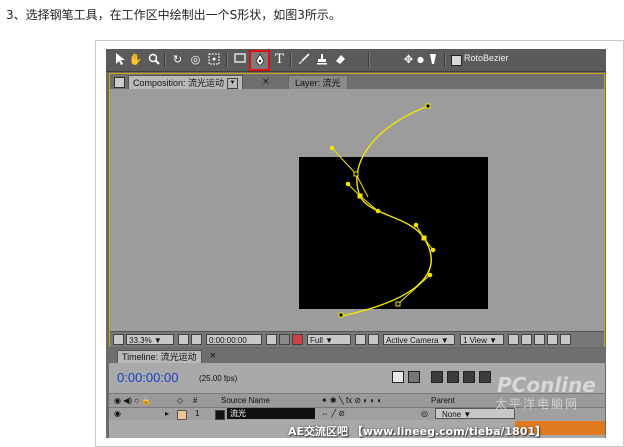  What do you see at coordinates (220, 415) in the screenshot?
I see `solid-layer-icon` at bounding box center [220, 415].